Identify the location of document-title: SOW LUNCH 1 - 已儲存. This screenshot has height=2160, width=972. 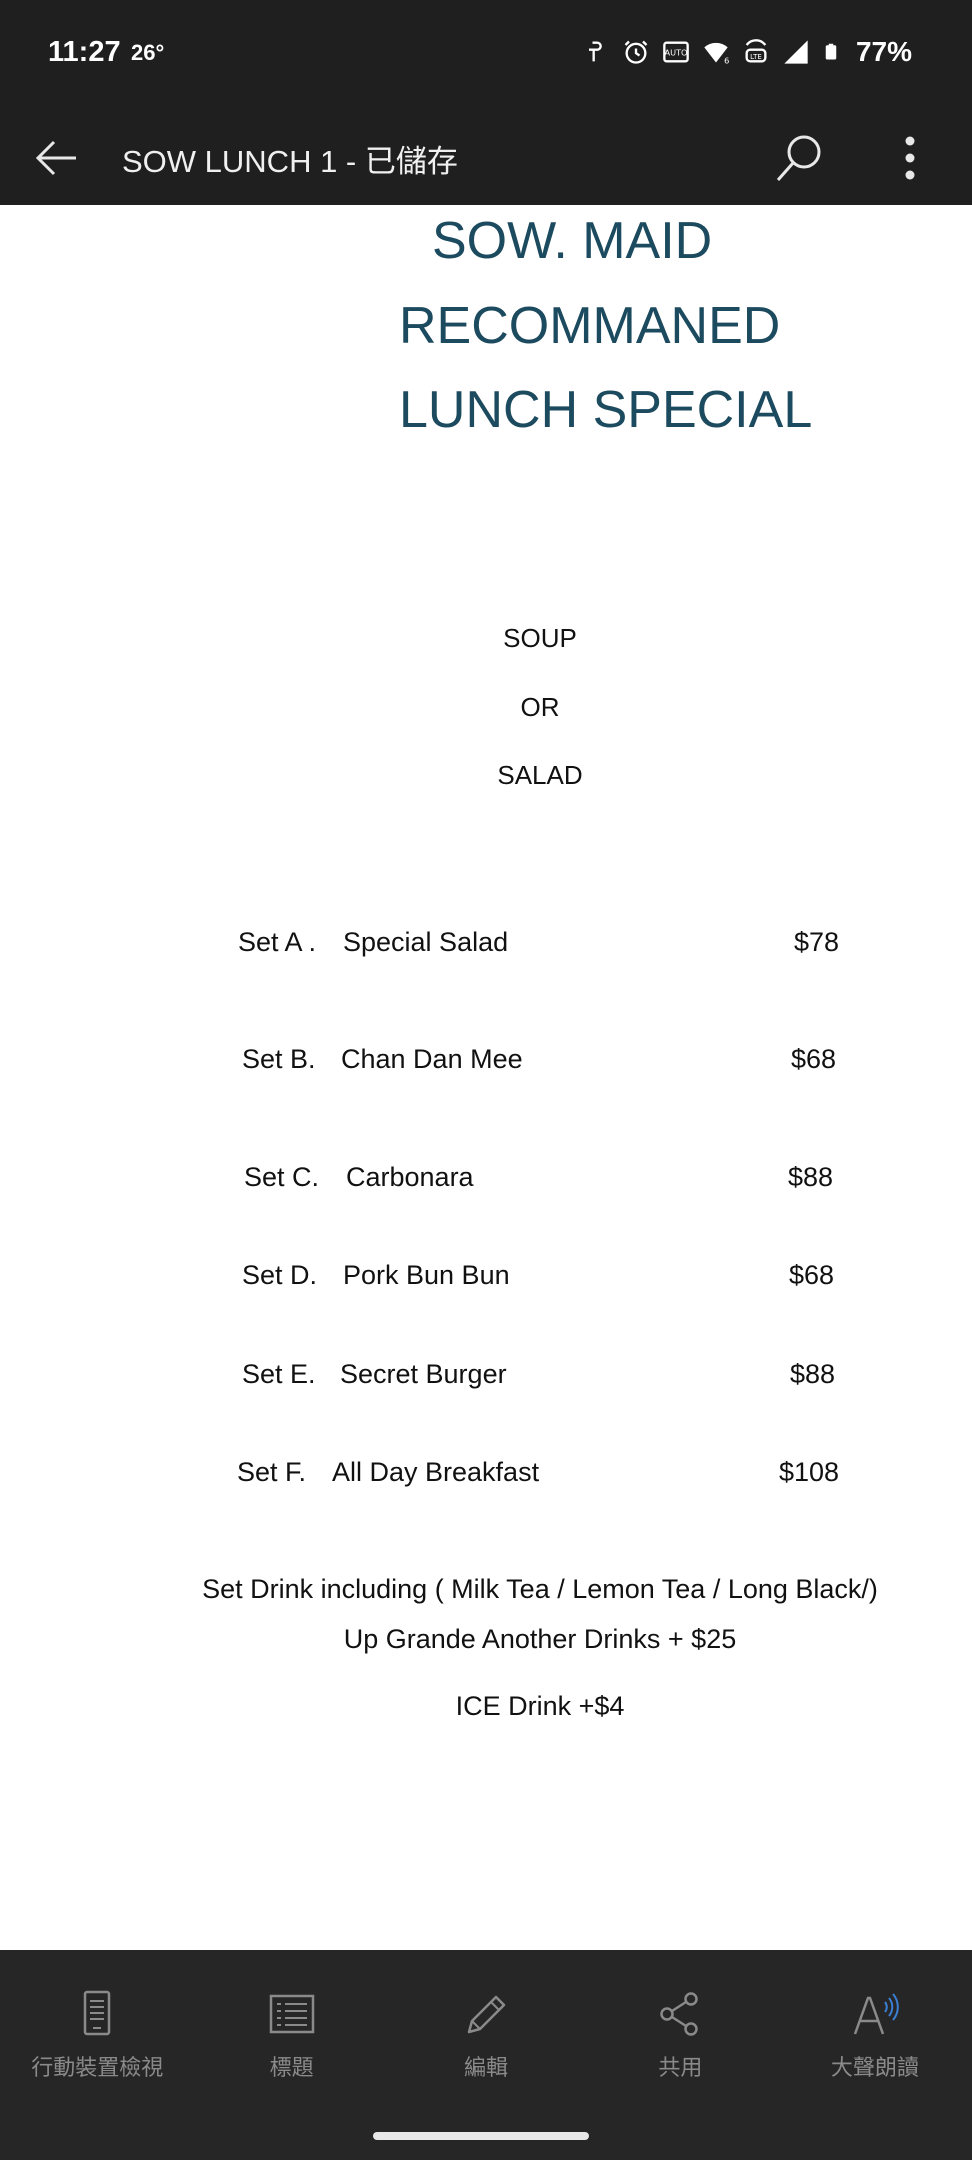
(290, 161).